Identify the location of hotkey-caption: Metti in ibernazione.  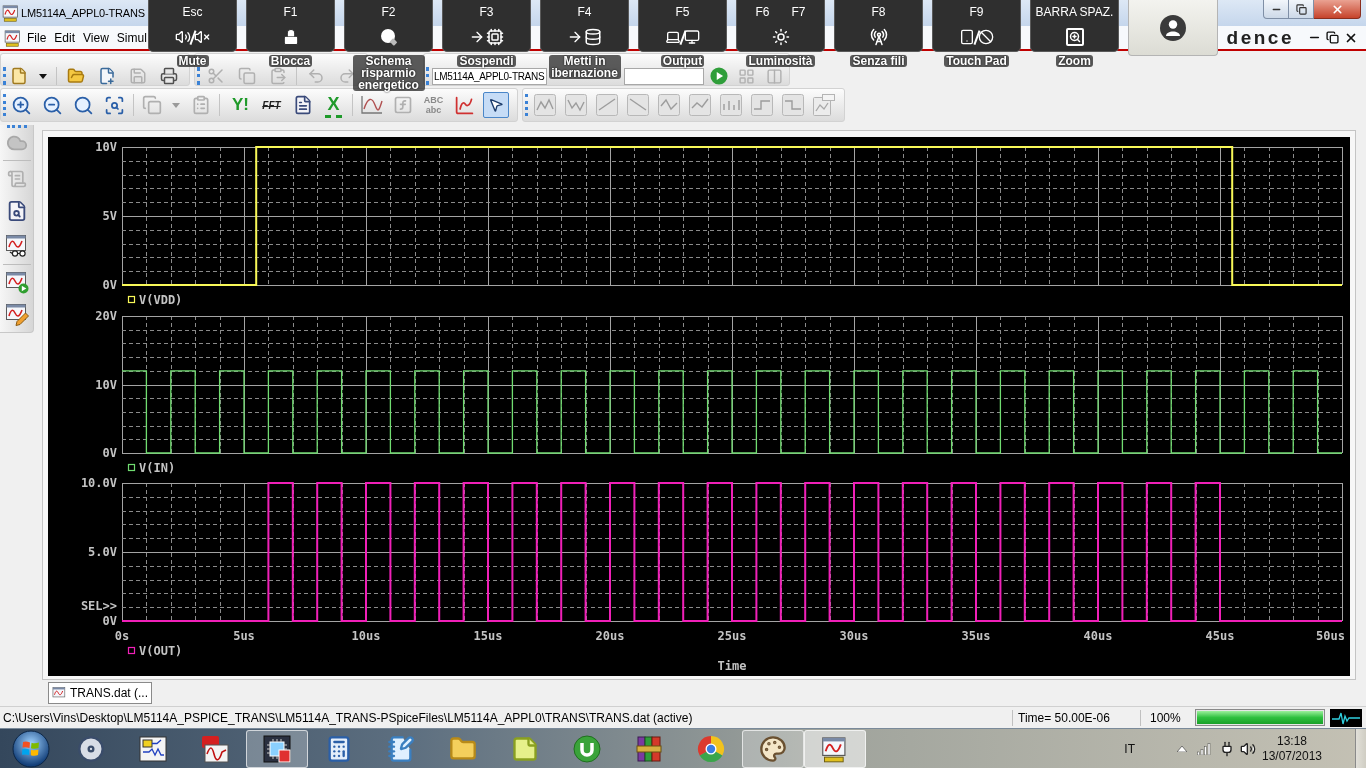
(584, 67).